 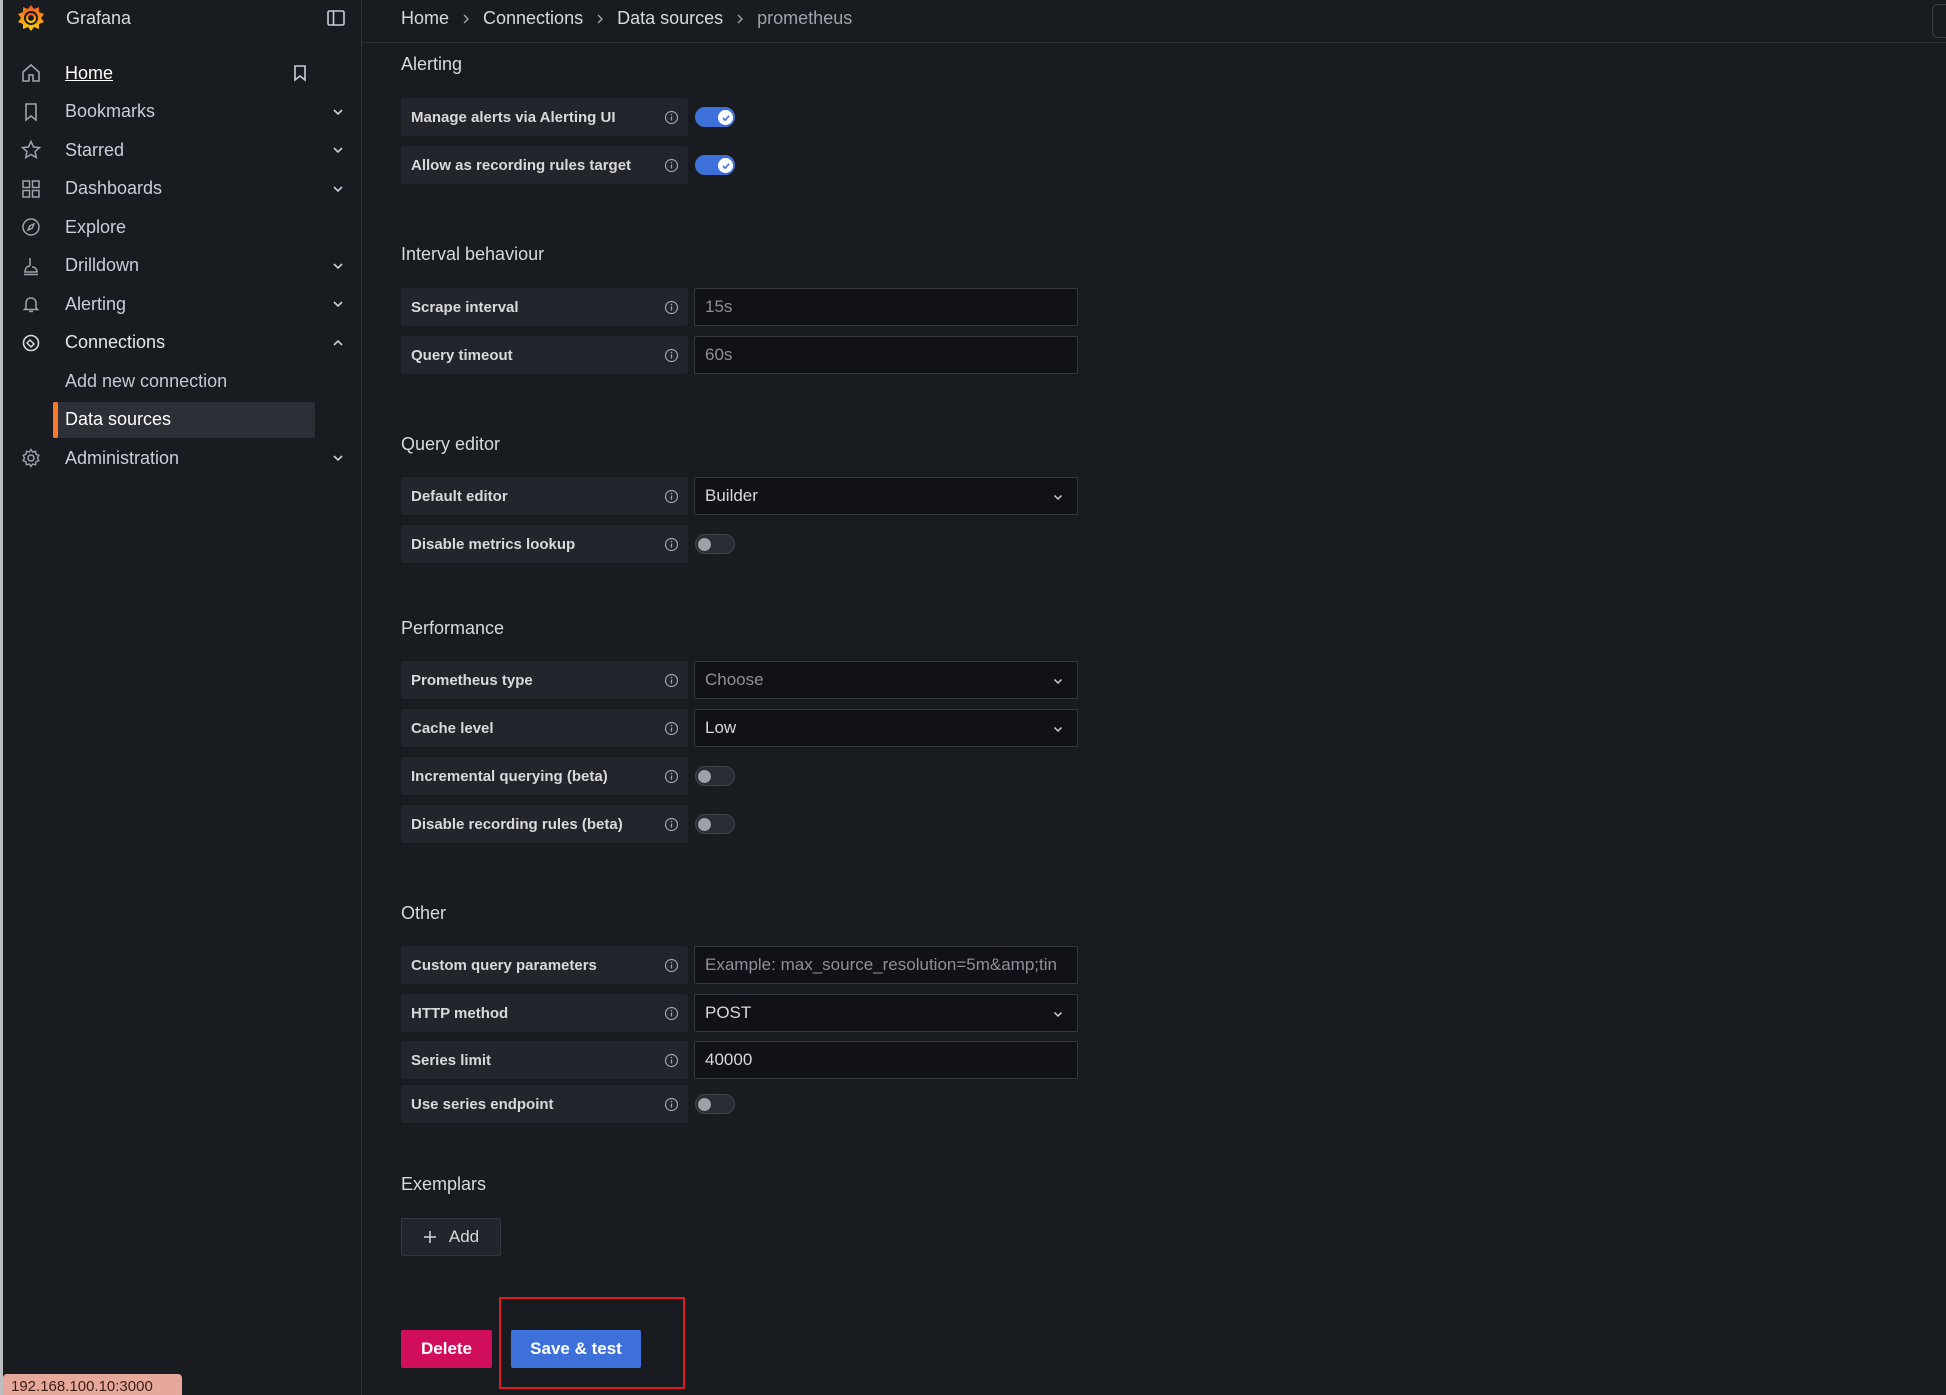 I want to click on dock-menu-icon, so click(x=336, y=18).